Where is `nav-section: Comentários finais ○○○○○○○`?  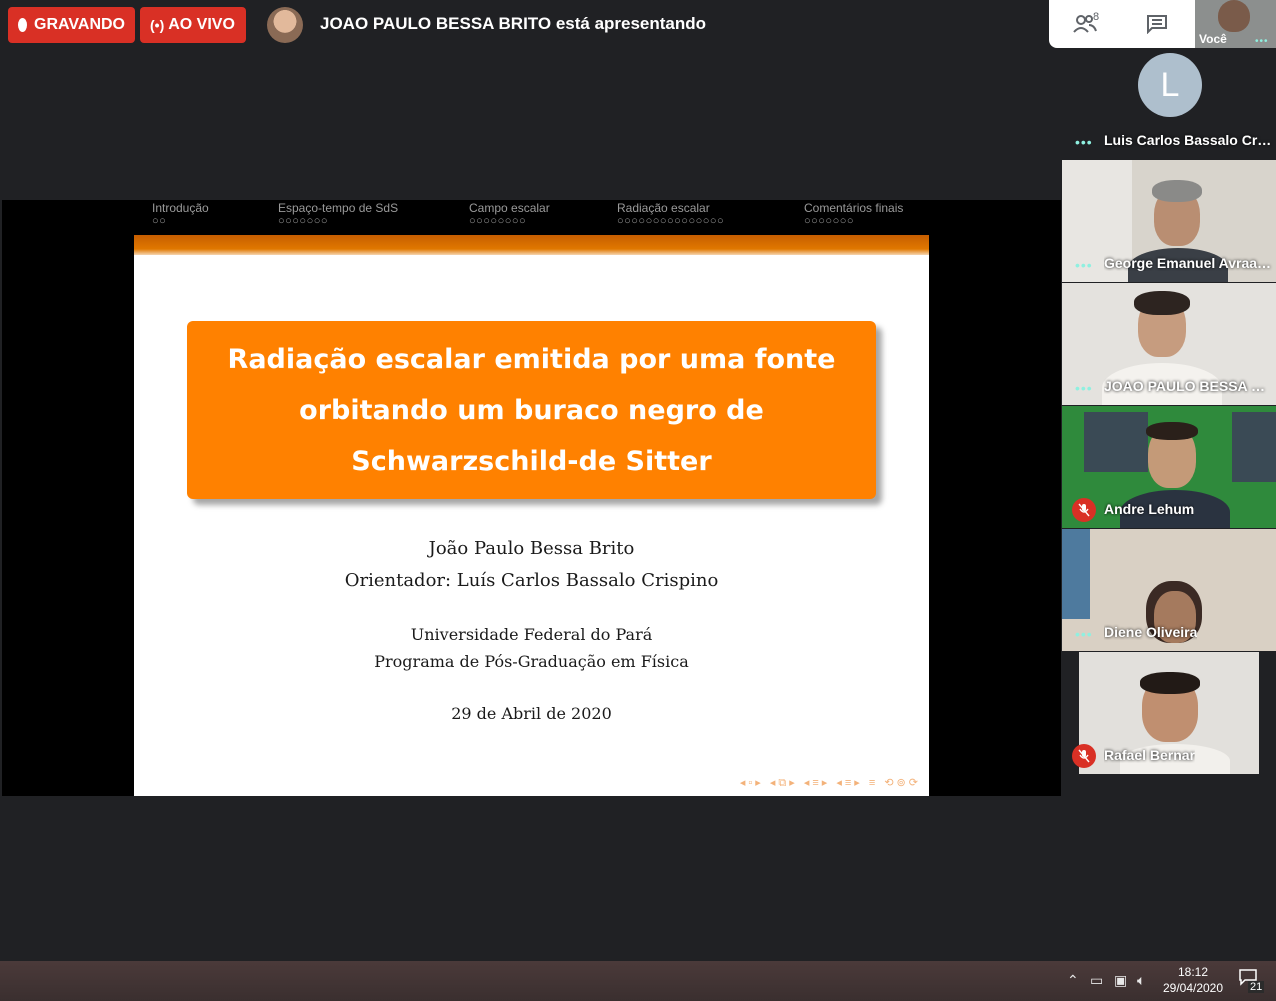
nav-section: Comentários finais ○○○○○○○ is located at coordinates (853, 215).